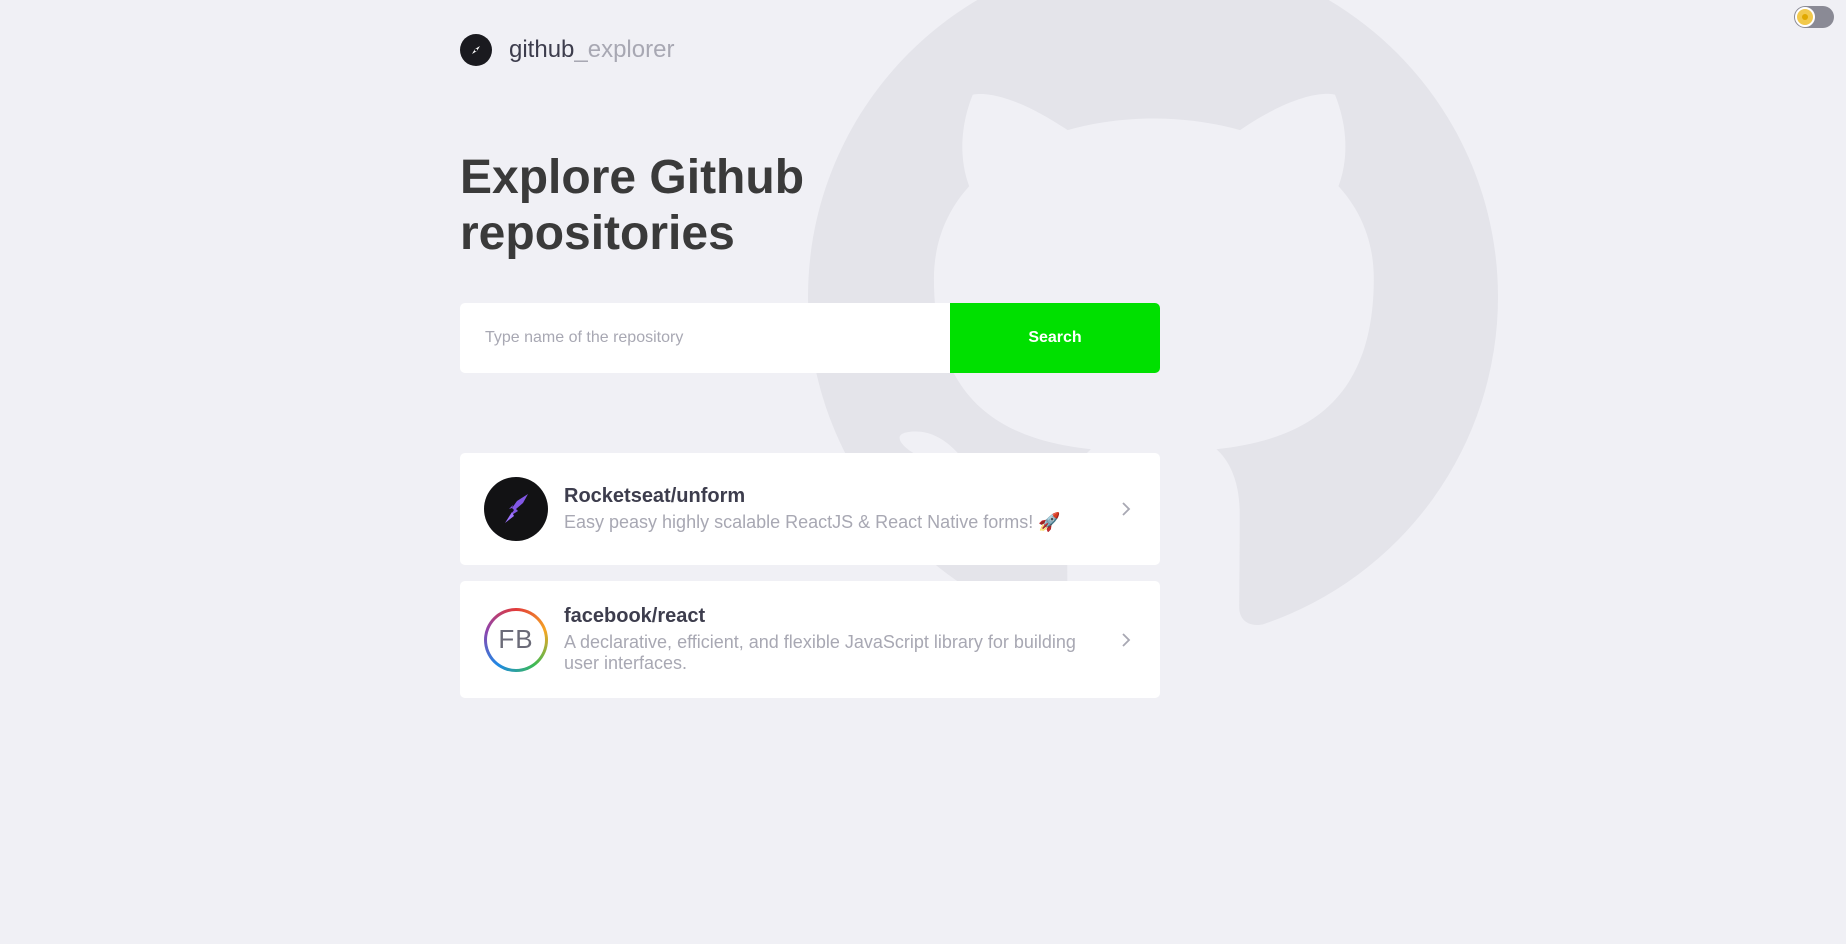  What do you see at coordinates (542, 49) in the screenshot?
I see `brand-main: github` at bounding box center [542, 49].